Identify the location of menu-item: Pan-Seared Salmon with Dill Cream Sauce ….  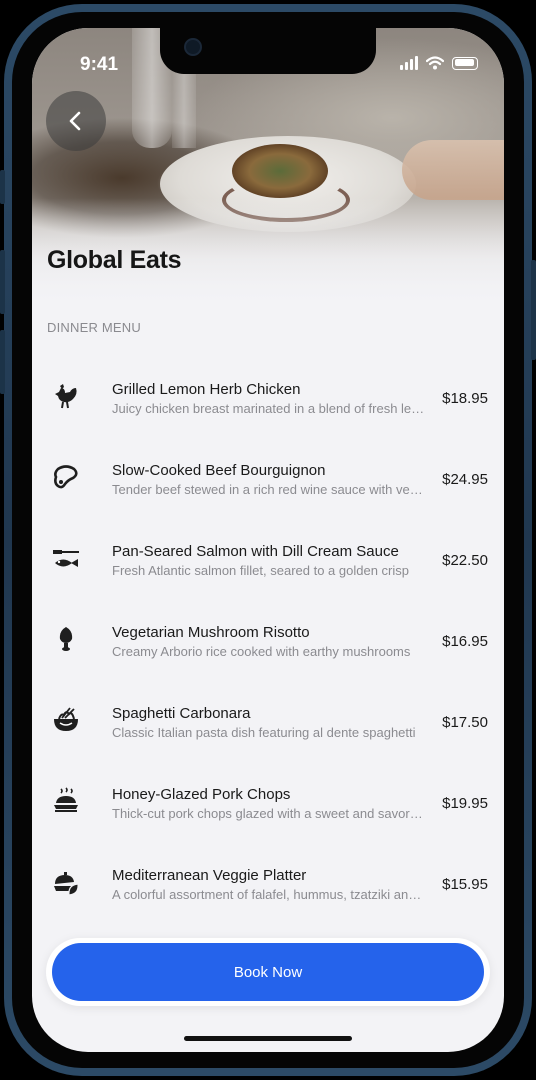
(268, 560).